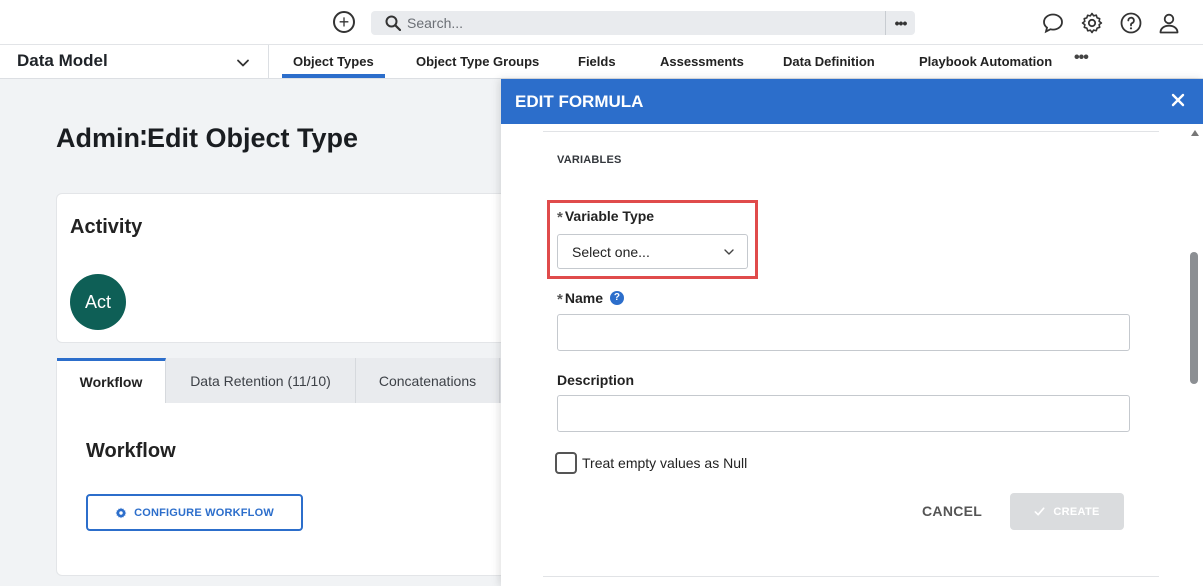  I want to click on nav-tab-fields: Fields, so click(597, 61).